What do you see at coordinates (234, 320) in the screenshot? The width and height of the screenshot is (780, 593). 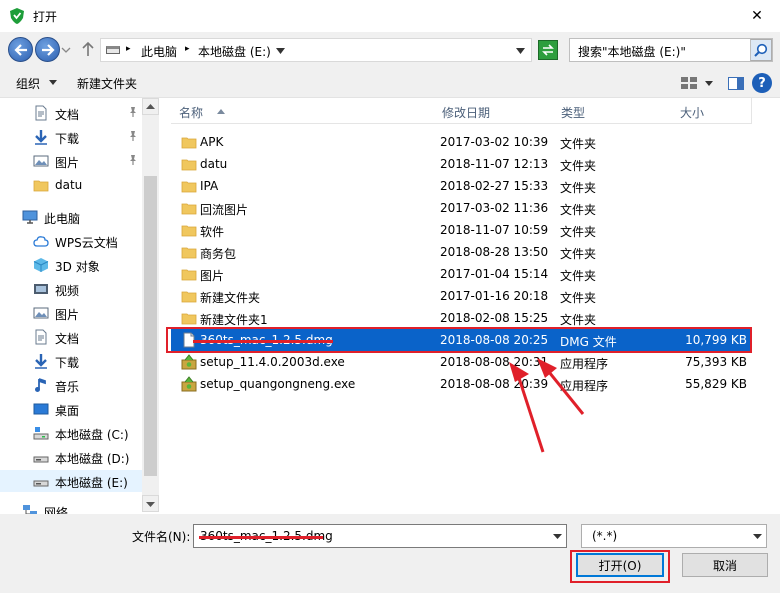 I see `file-name: 新建文件夹1` at bounding box center [234, 320].